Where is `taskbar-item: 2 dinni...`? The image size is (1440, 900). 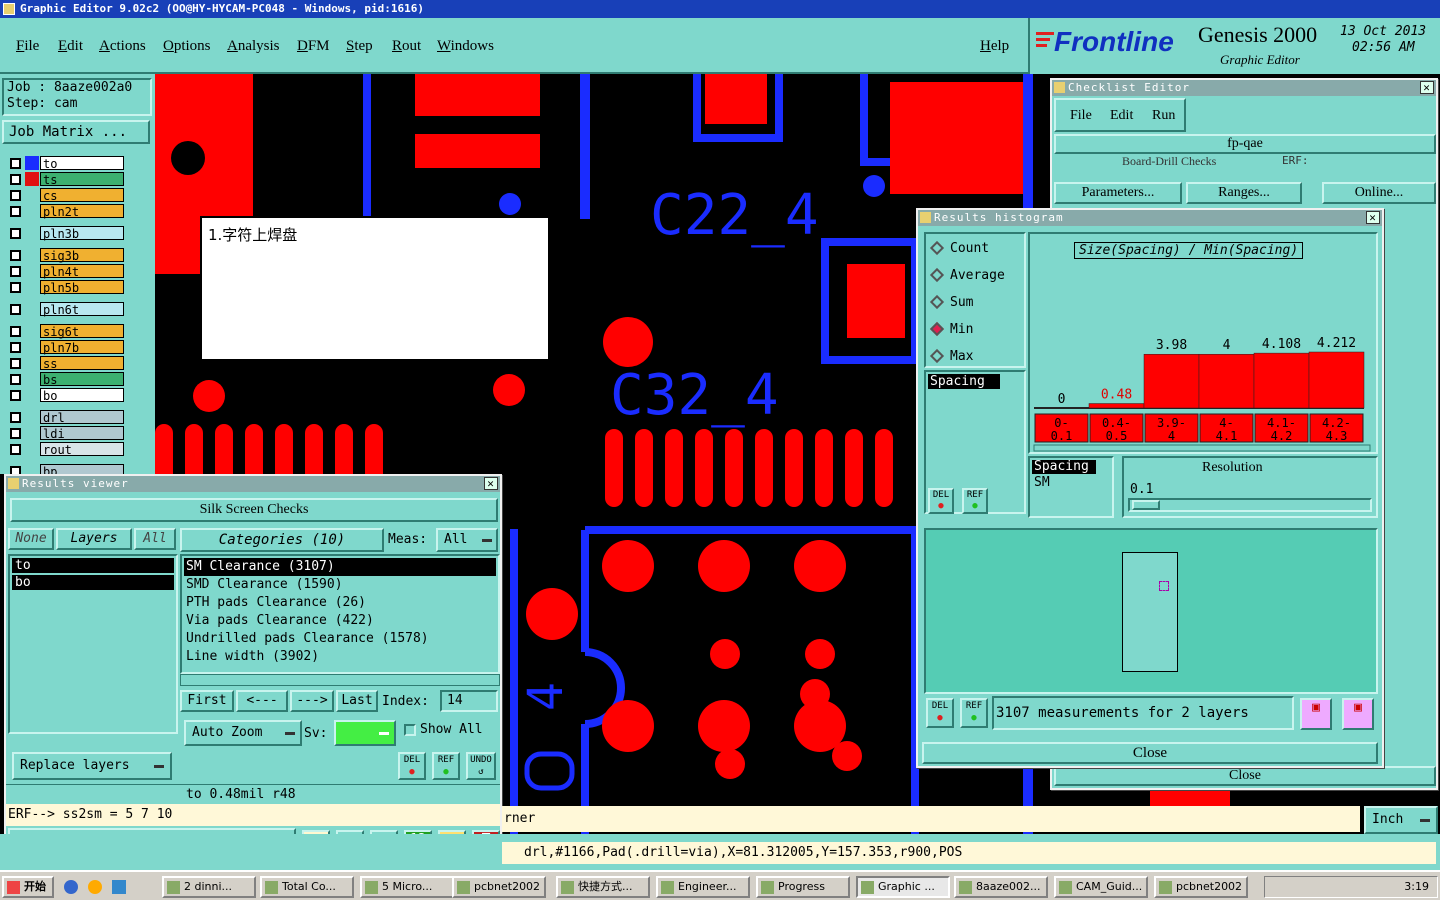
taskbar-item: 2 dinni... is located at coordinates (209, 887).